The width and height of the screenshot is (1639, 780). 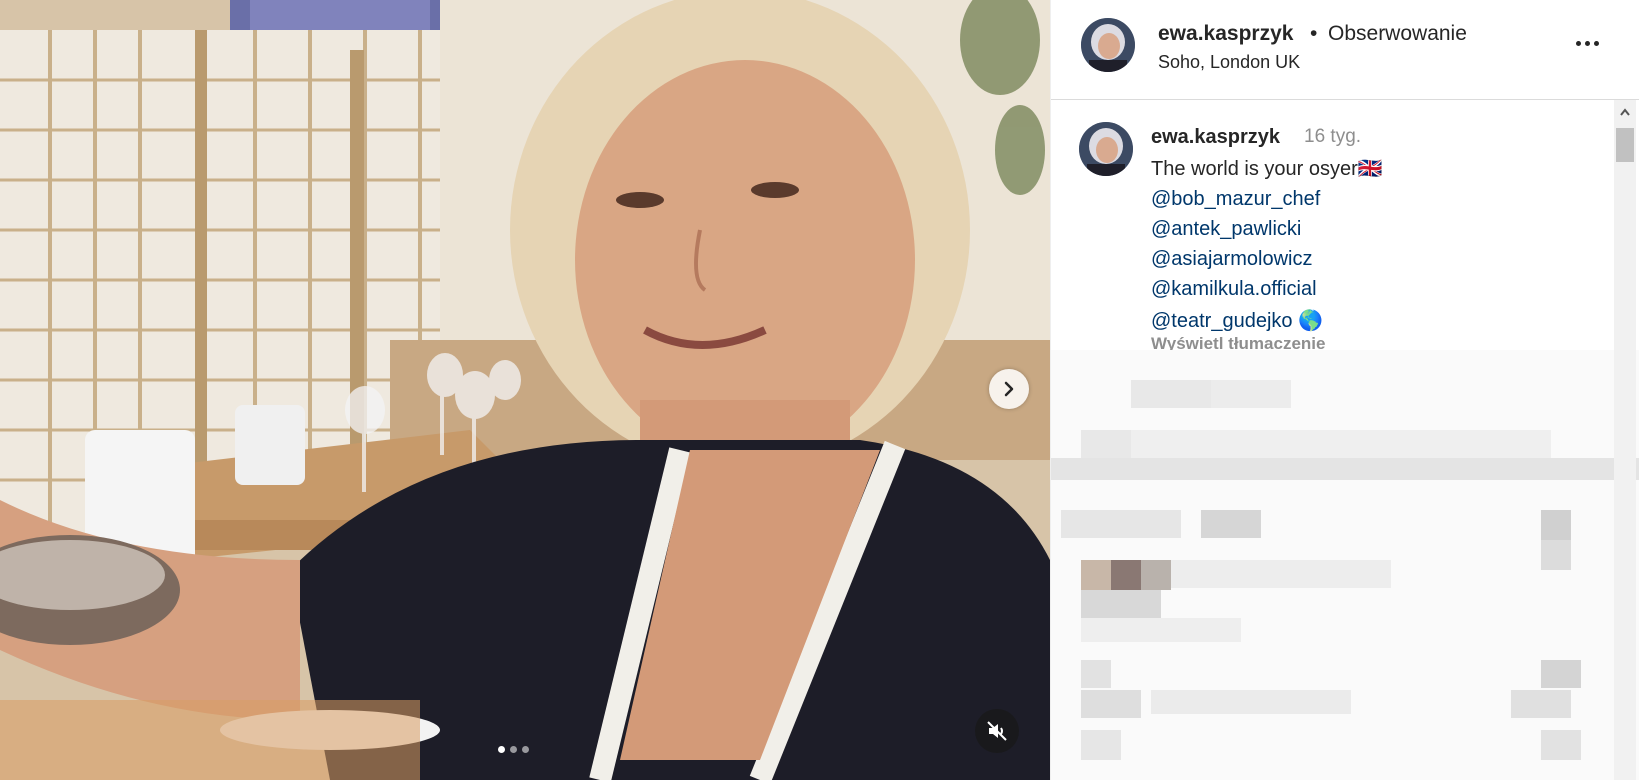 I want to click on chevron-right-icon, so click(x=1009, y=389).